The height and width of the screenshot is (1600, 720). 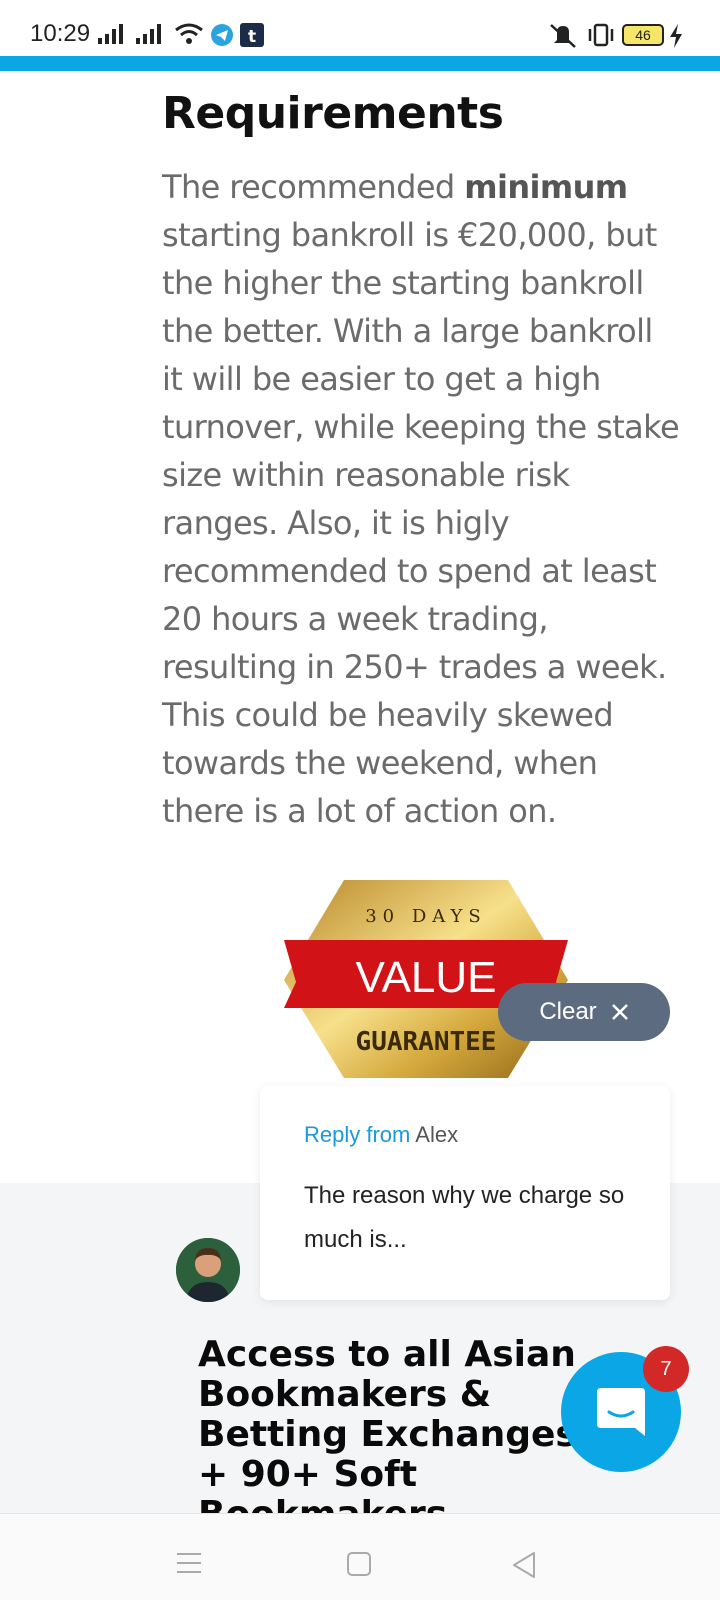 What do you see at coordinates (465, 1135) in the screenshot?
I see `reply-header: Reply from Alex` at bounding box center [465, 1135].